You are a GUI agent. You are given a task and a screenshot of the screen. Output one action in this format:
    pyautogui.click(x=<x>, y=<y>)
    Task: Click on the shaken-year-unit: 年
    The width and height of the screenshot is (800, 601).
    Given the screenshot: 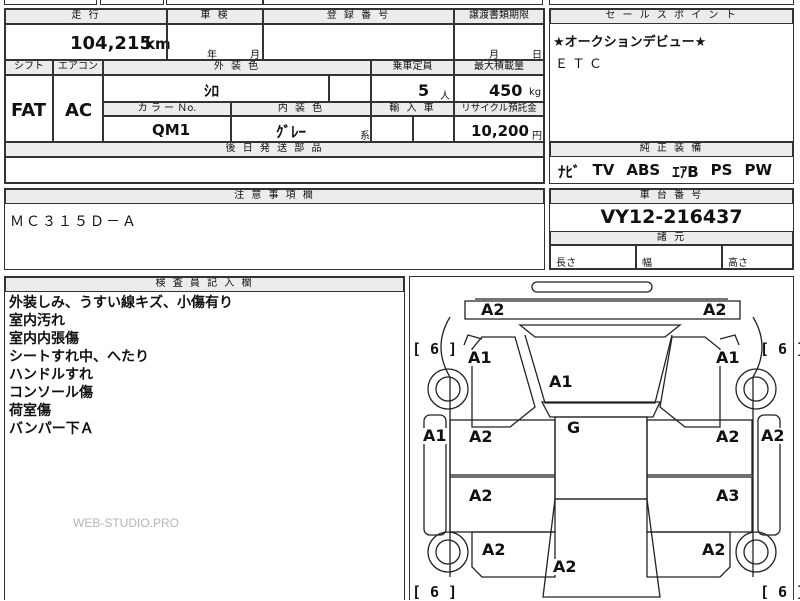 What is the action you would take?
    pyautogui.click(x=212, y=55)
    